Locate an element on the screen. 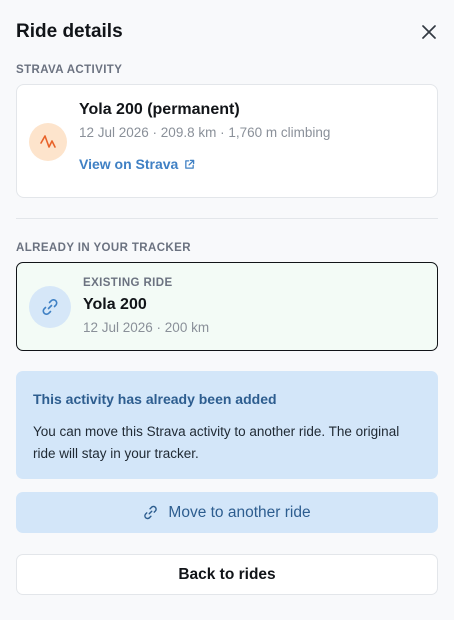  view-on-strava-label: View on Strava is located at coordinates (129, 164).